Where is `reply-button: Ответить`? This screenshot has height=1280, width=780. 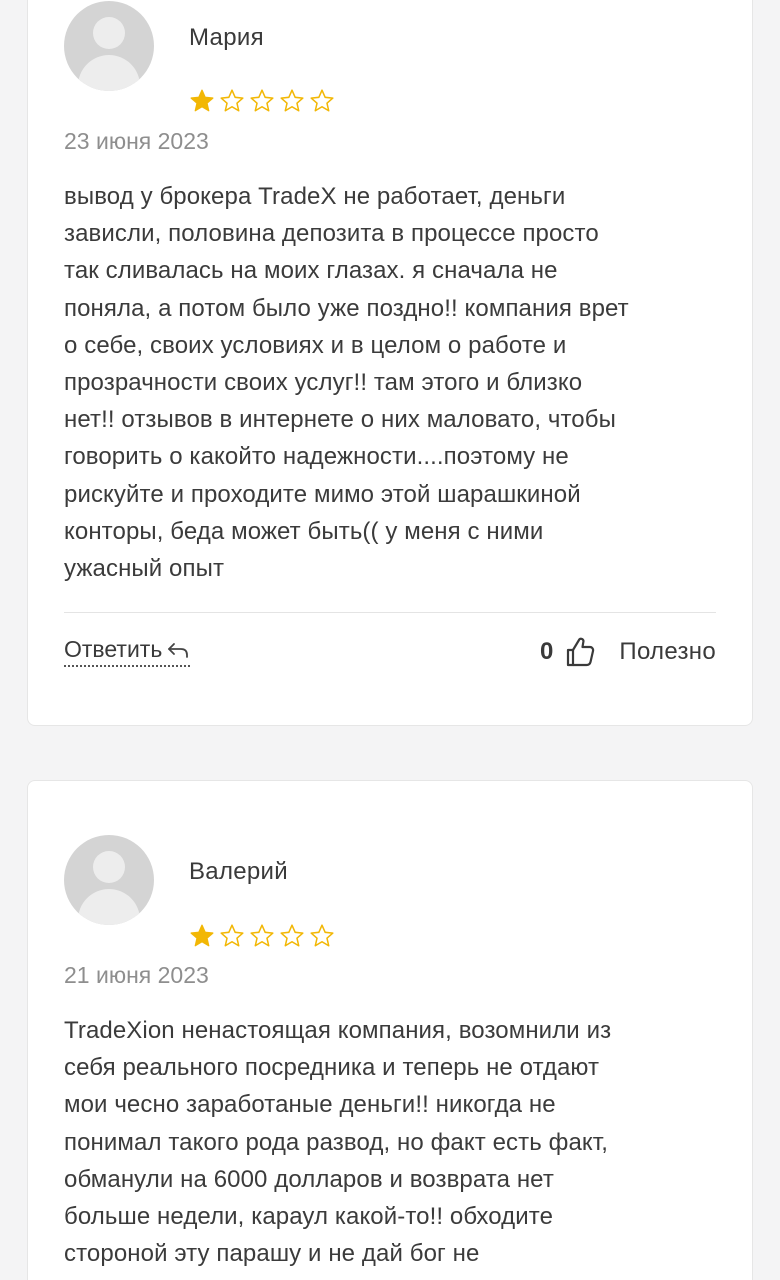
reply-button: Ответить is located at coordinates (127, 651).